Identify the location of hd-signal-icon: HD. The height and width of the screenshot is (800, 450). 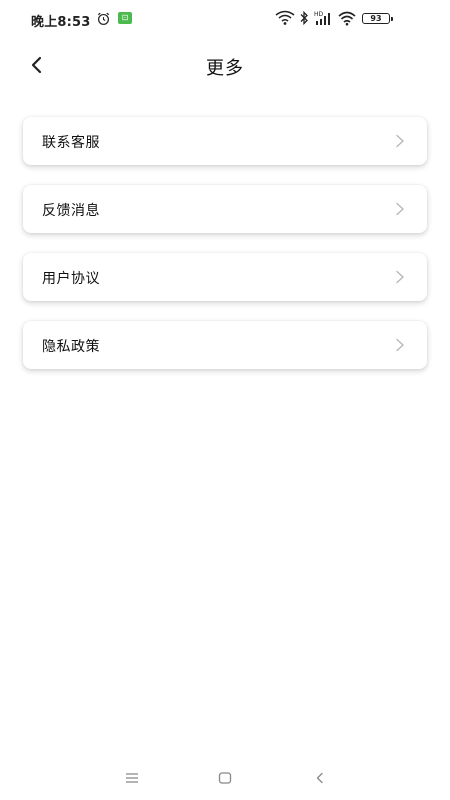
(322, 18).